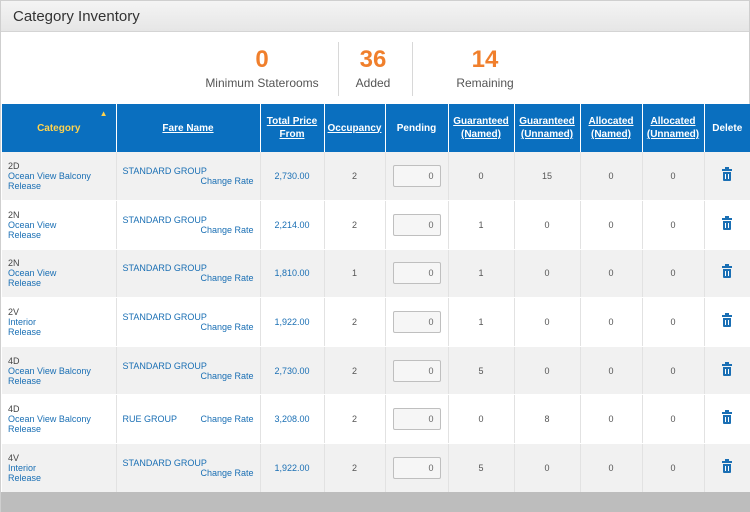  I want to click on stat-value: 14, so click(485, 59).